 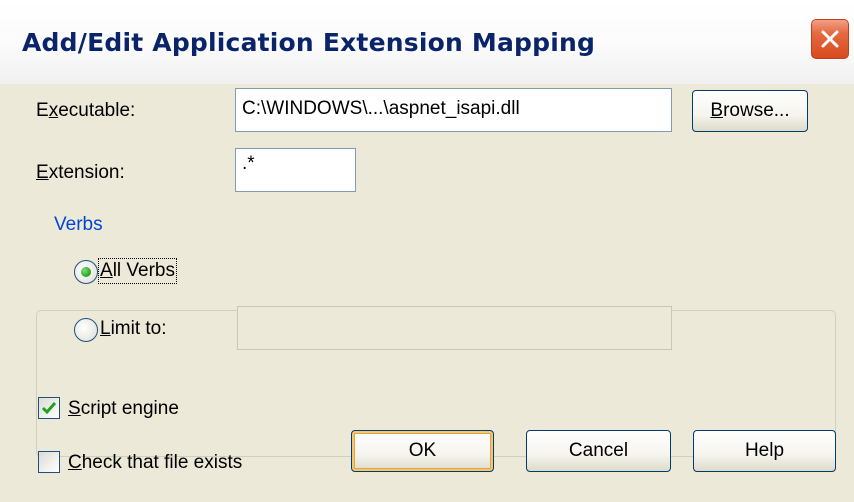 I want to click on check-file-exists-checkbox, so click(x=49, y=462).